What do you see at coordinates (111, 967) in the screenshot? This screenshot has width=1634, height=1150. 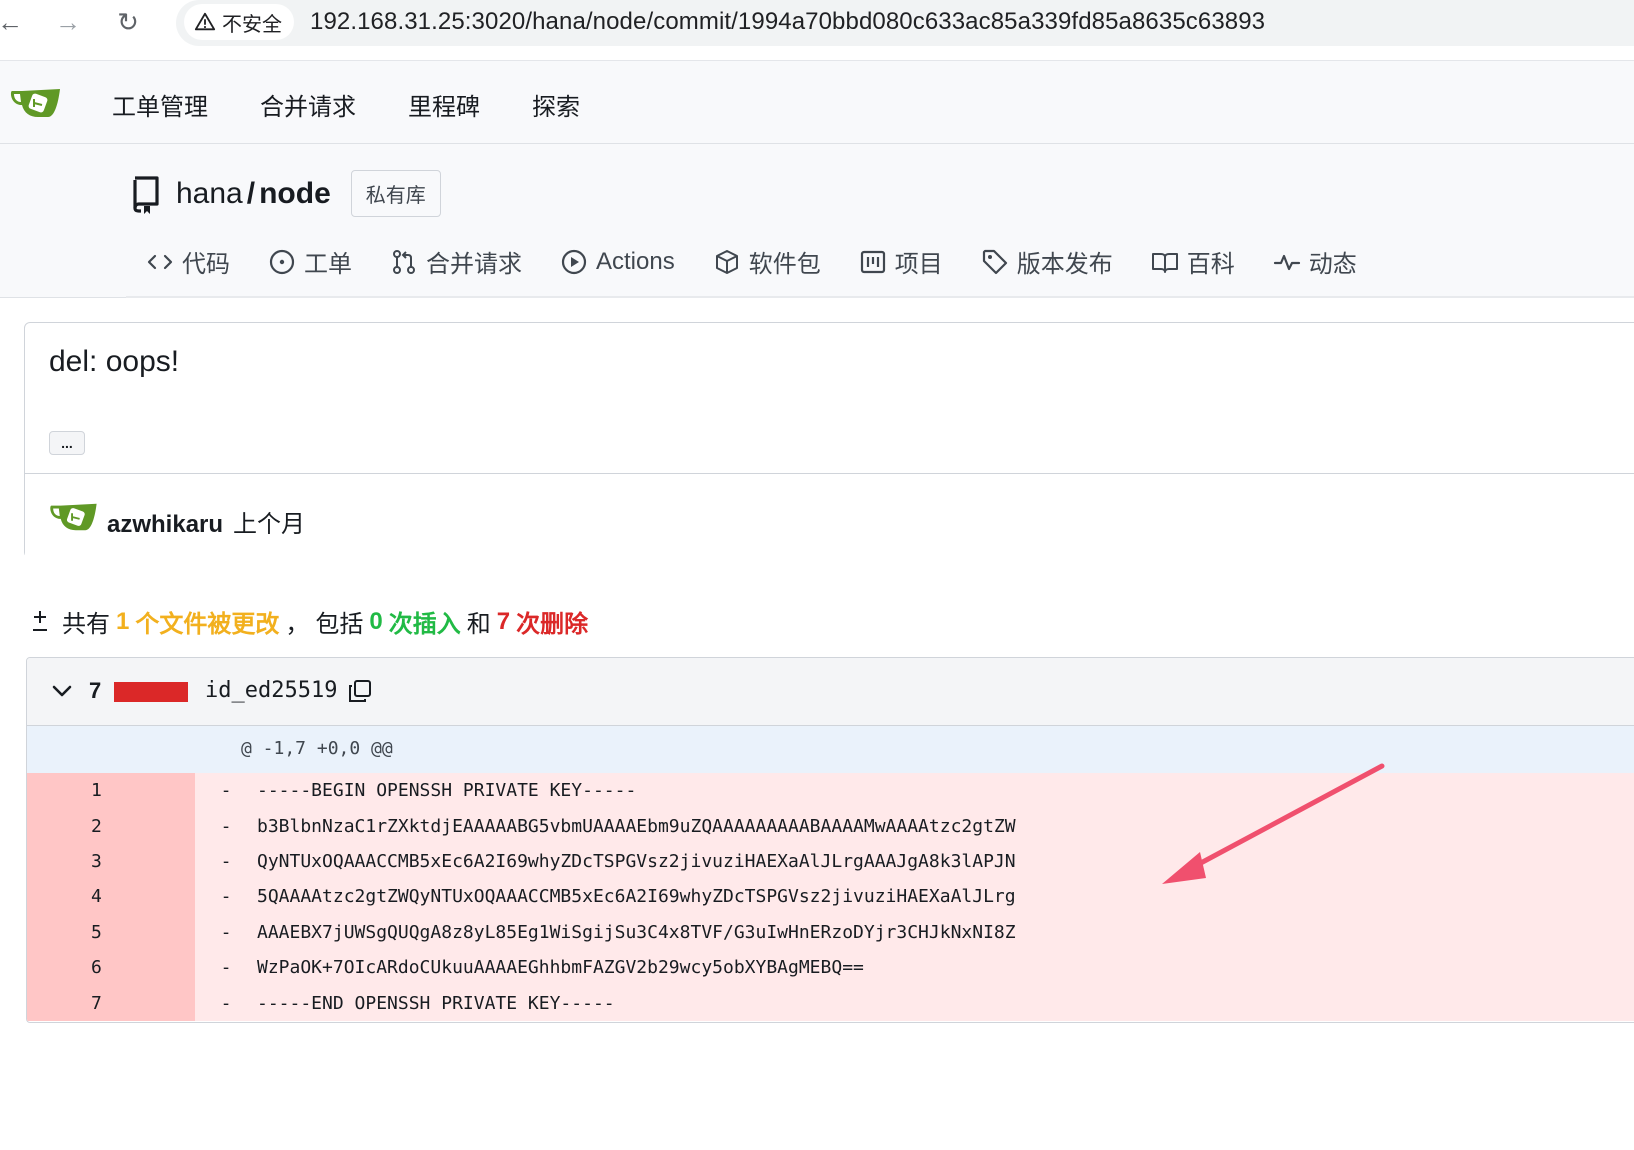 I see `line-number: 6` at bounding box center [111, 967].